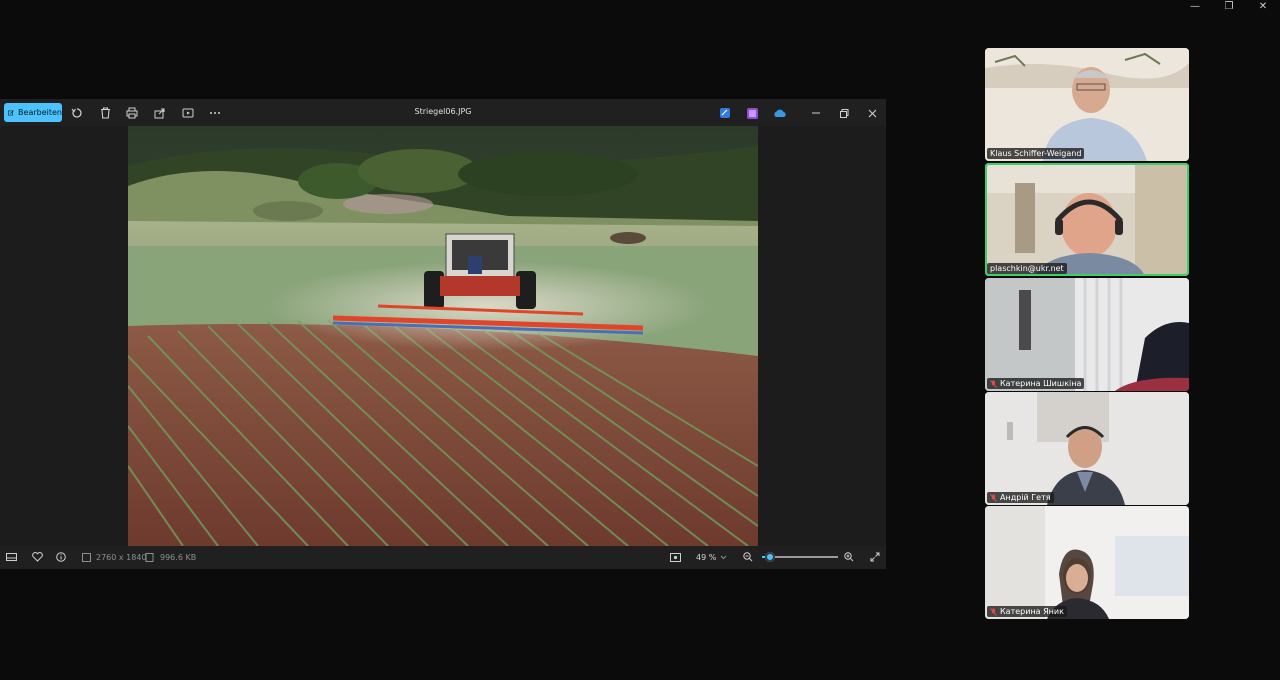  I want to click on rotate-icon, so click(77, 113).